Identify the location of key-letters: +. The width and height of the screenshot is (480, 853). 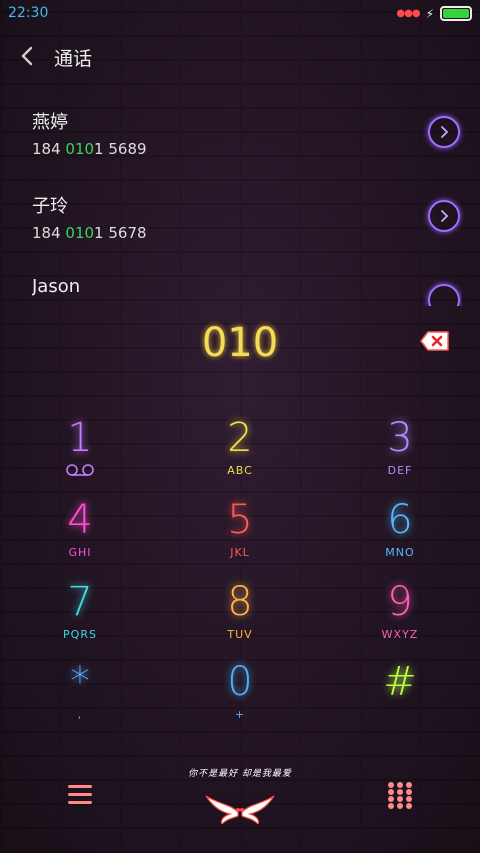
(240, 714).